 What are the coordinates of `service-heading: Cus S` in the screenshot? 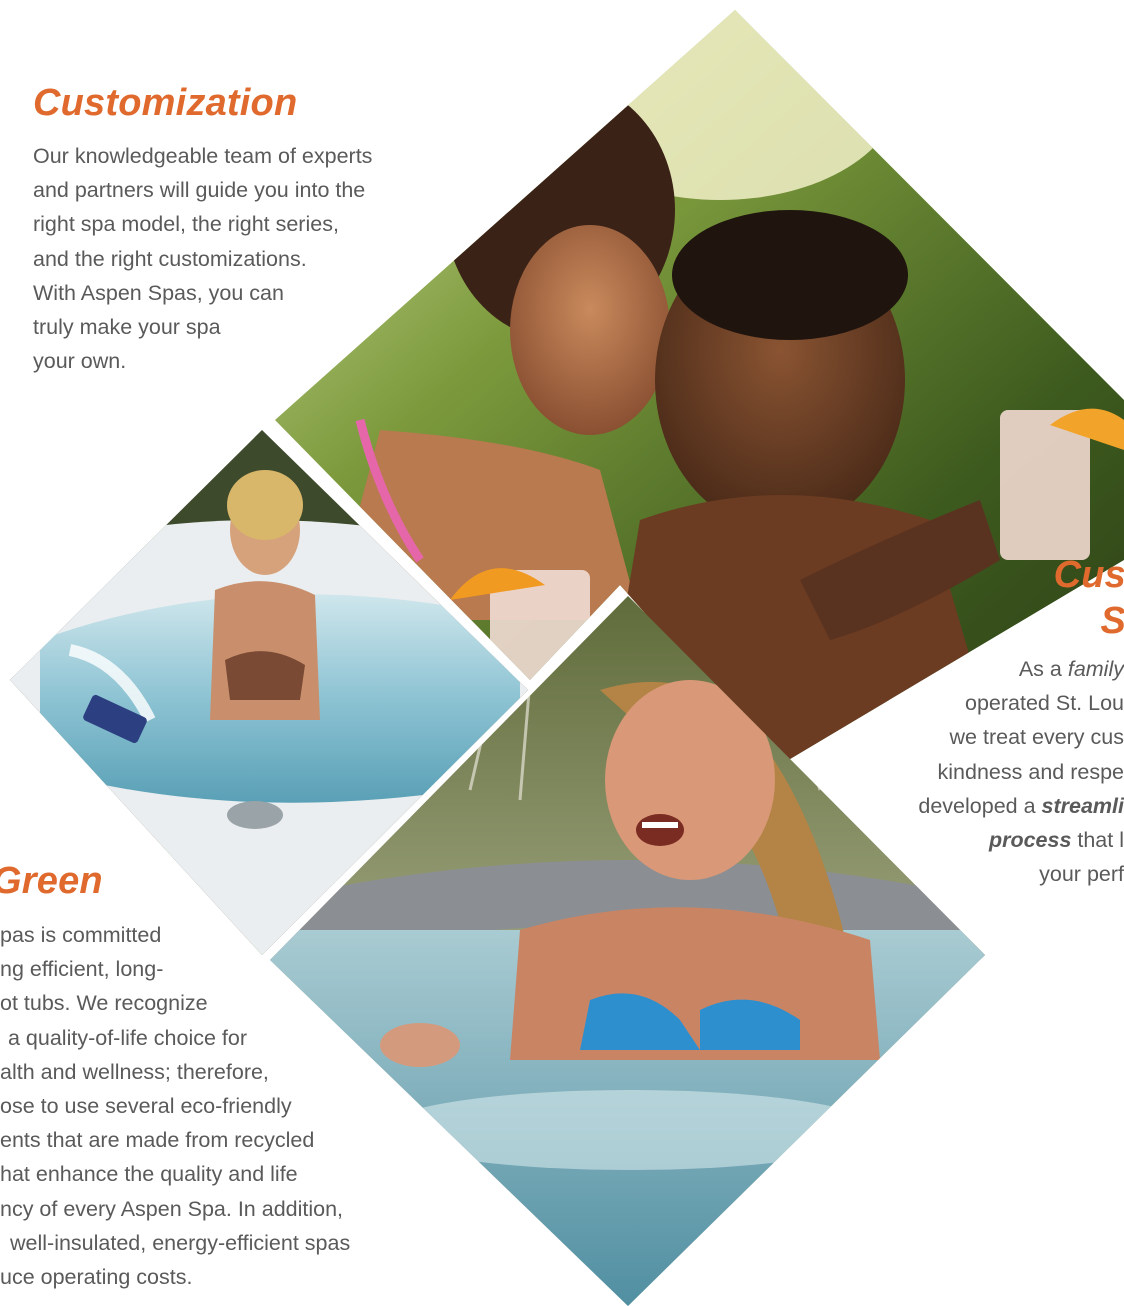 It's located at (1024, 598).